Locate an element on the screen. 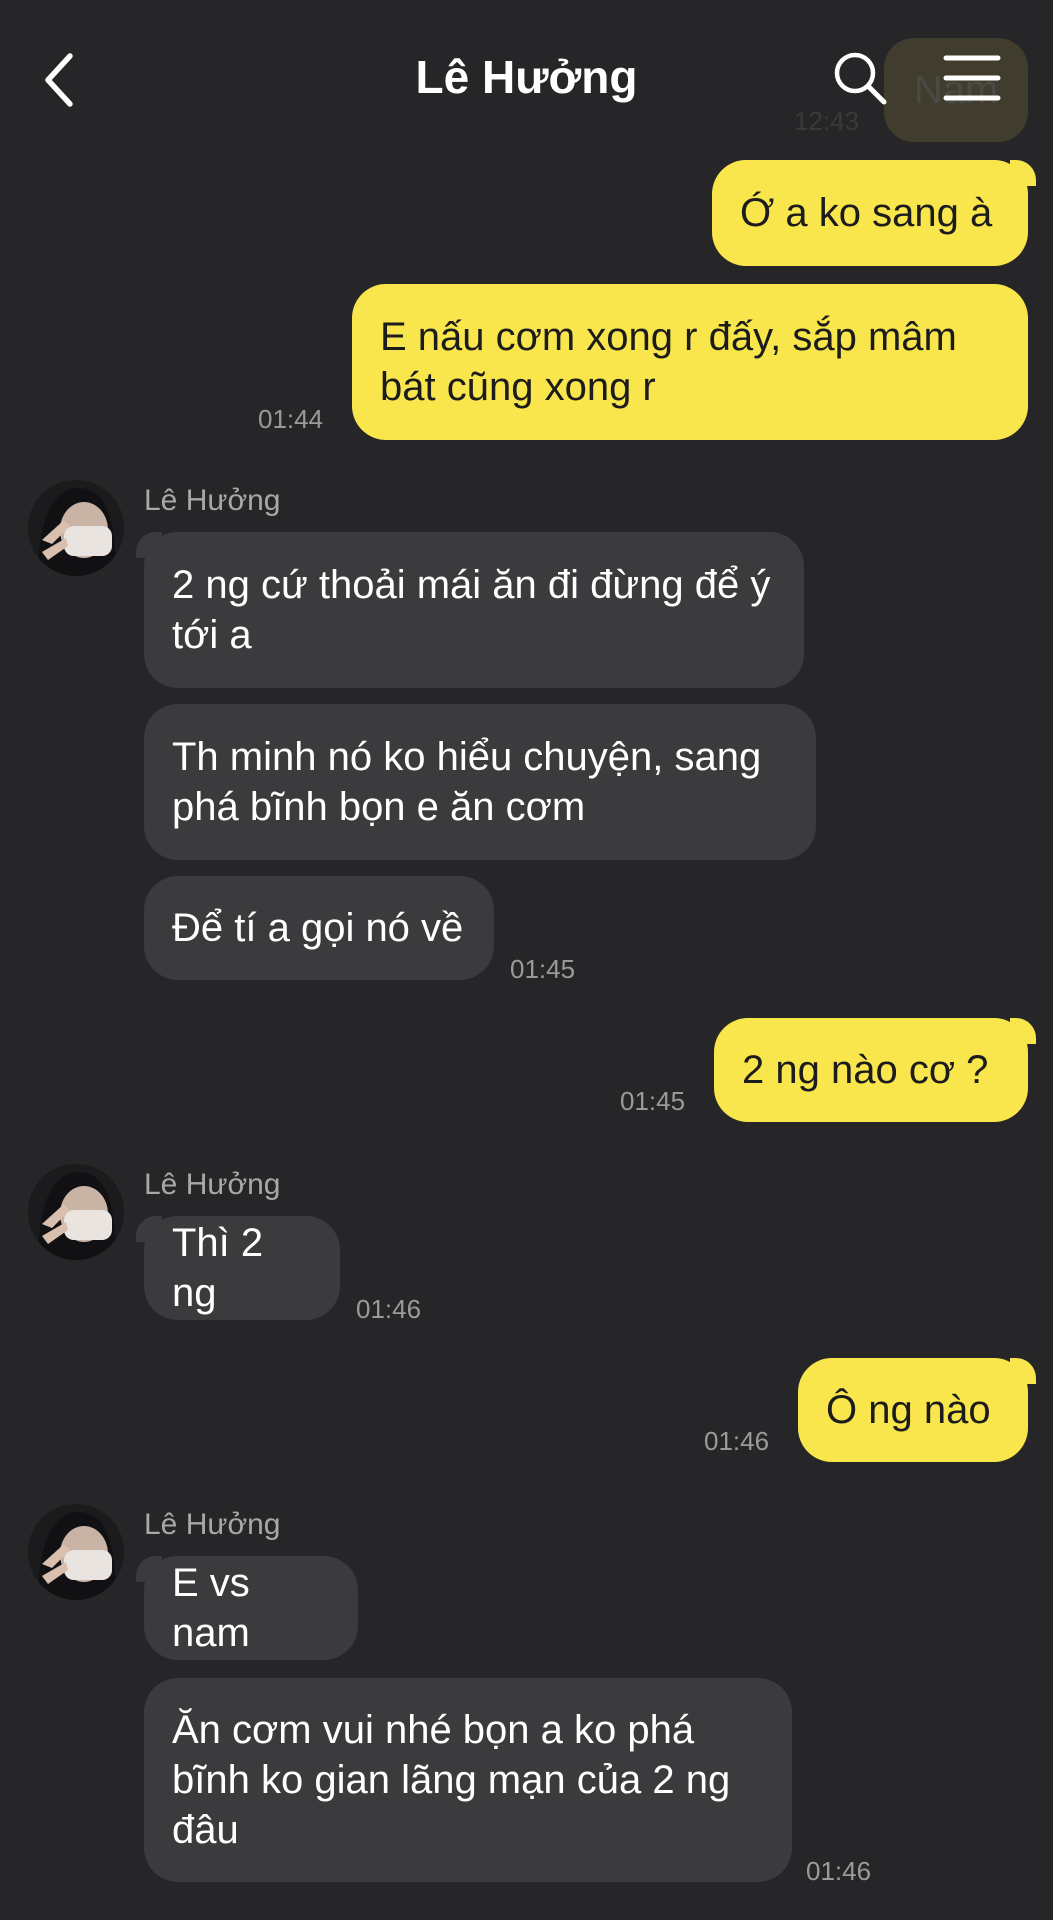  outgoing-message-bubble: 2 ng nào cơ ? is located at coordinates (871, 1070).